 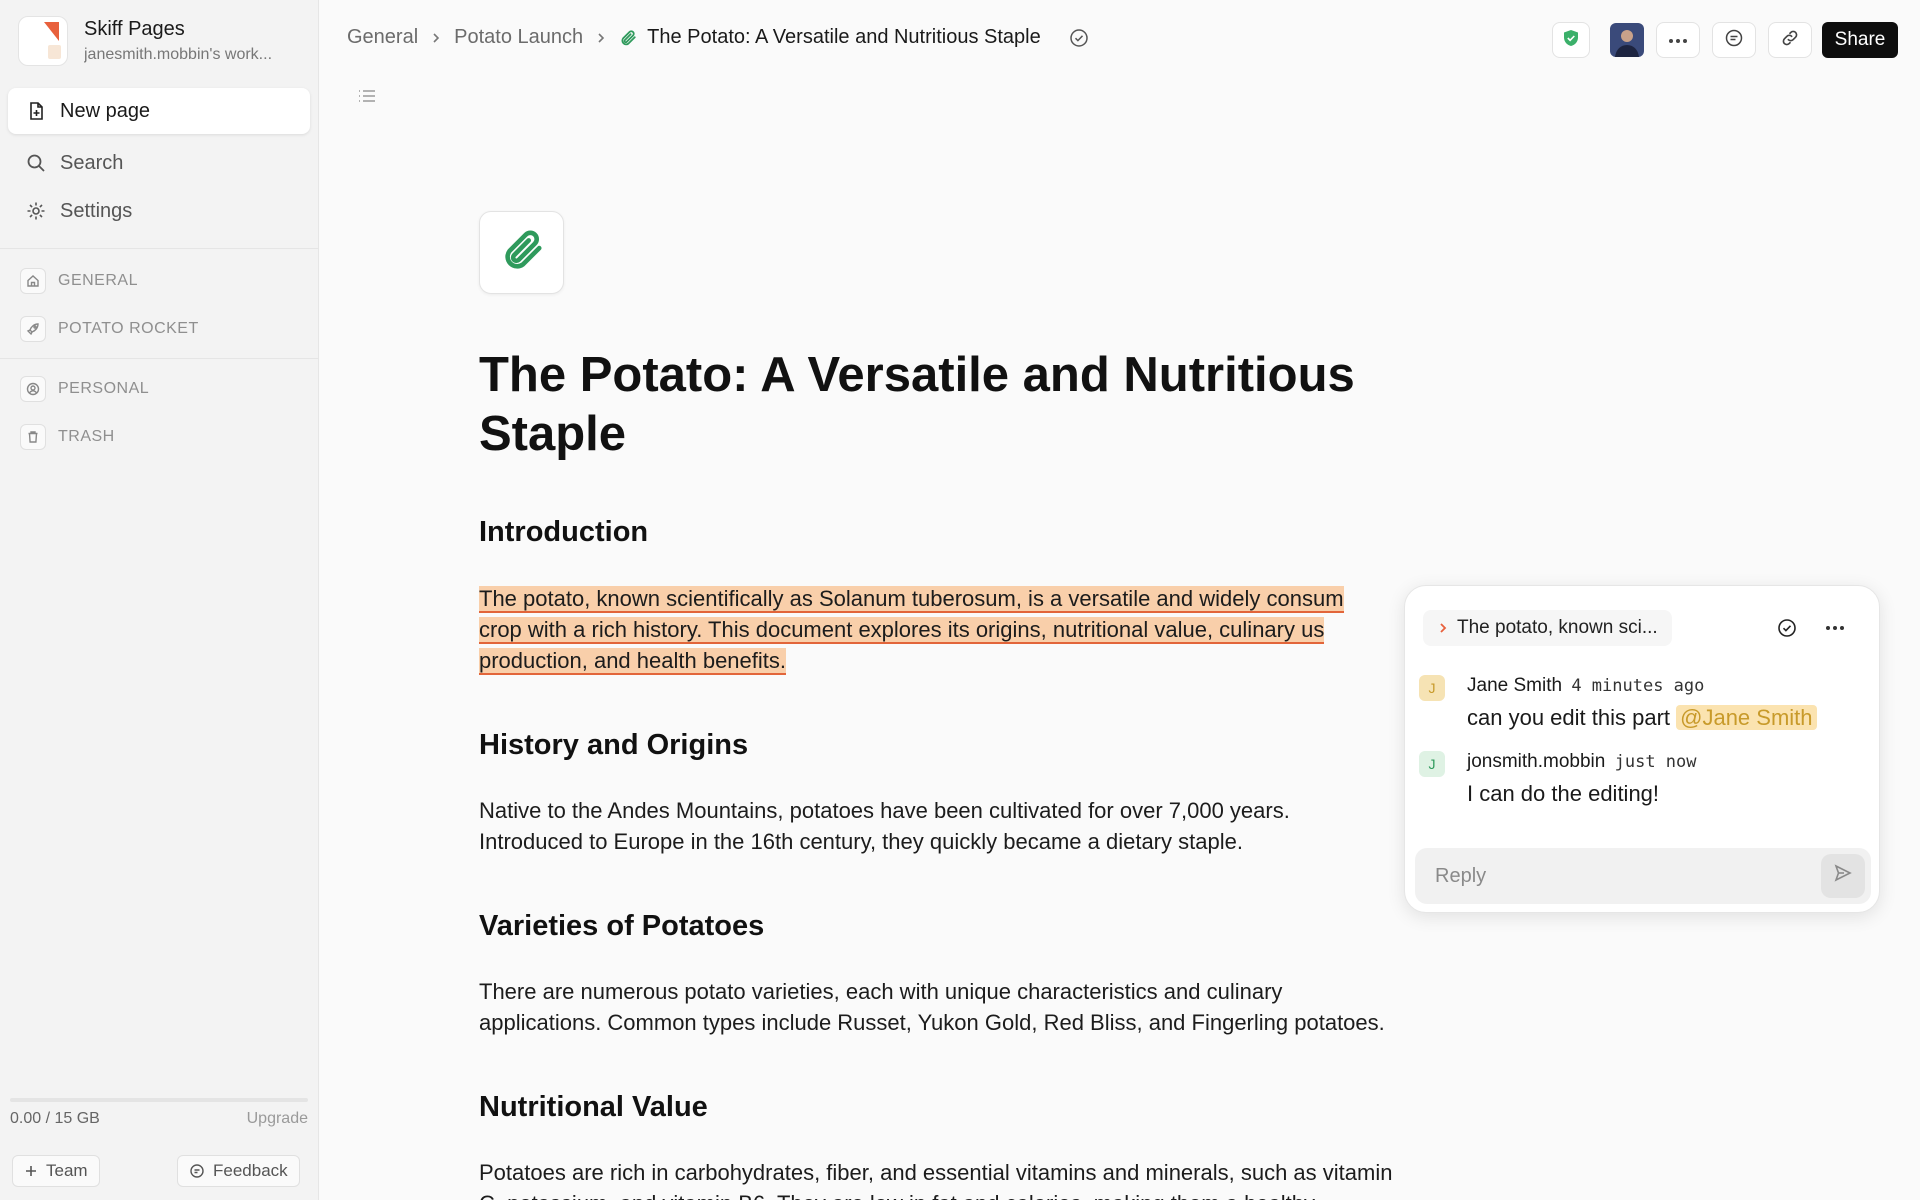 I want to click on section-potato-rocket: POTATO ROCKET, so click(x=109, y=329).